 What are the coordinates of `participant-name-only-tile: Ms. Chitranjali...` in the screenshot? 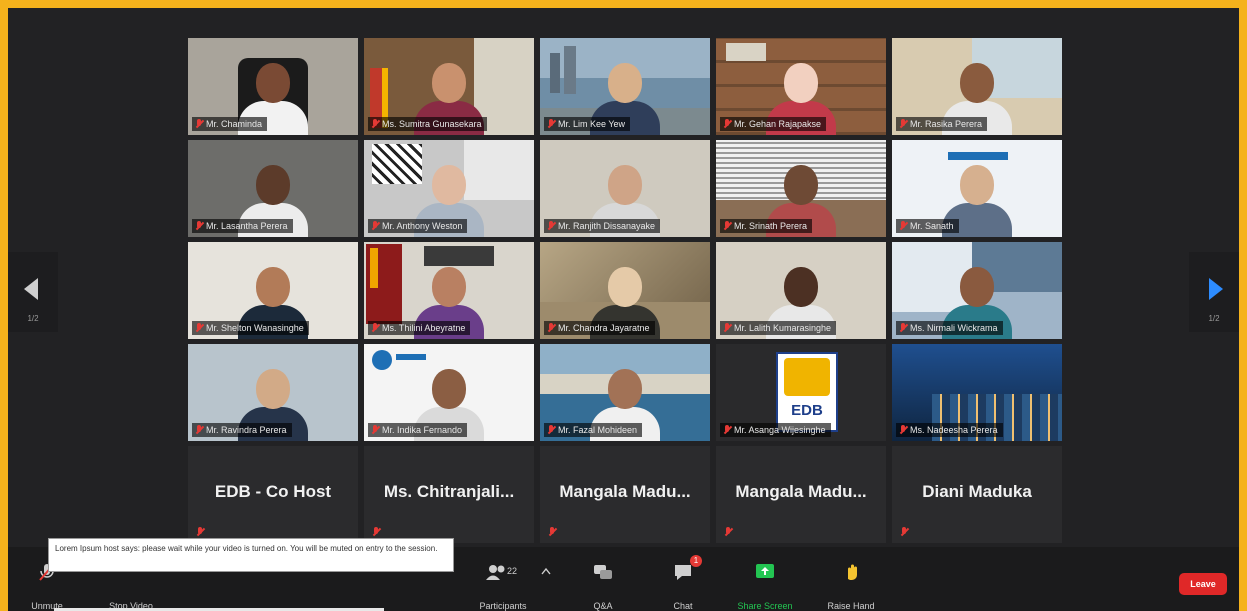 It's located at (449, 494).